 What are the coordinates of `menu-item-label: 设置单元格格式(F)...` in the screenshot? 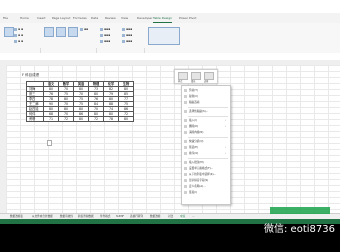 It's located at (201, 168).